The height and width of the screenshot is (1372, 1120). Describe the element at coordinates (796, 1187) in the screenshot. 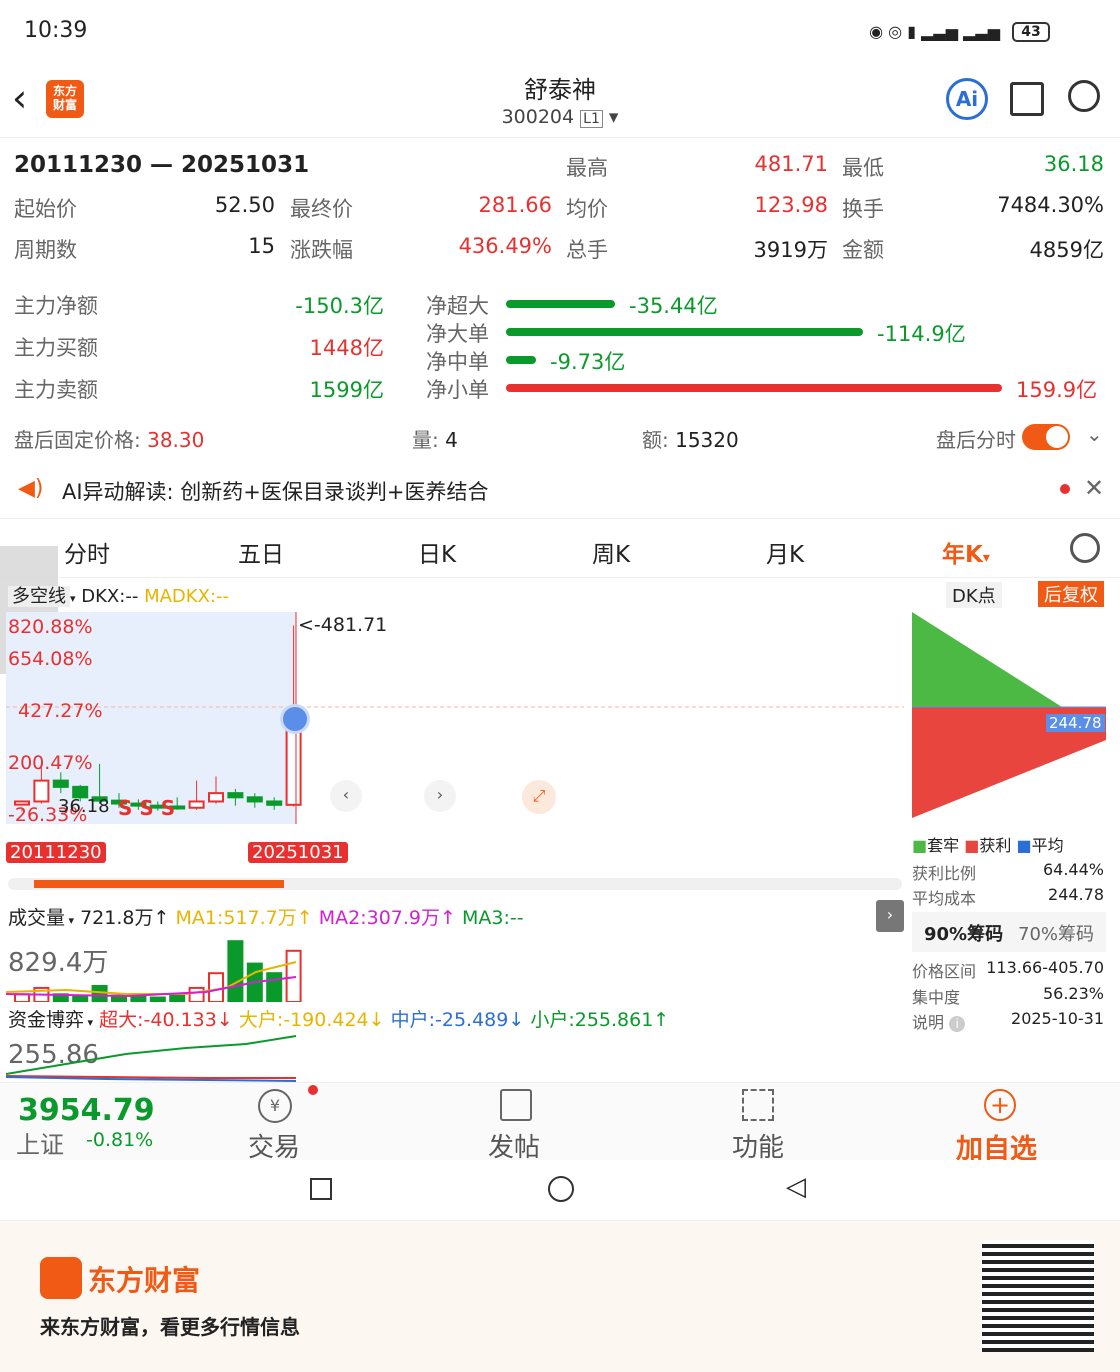

I see `back-nav-icon: ◁` at that location.